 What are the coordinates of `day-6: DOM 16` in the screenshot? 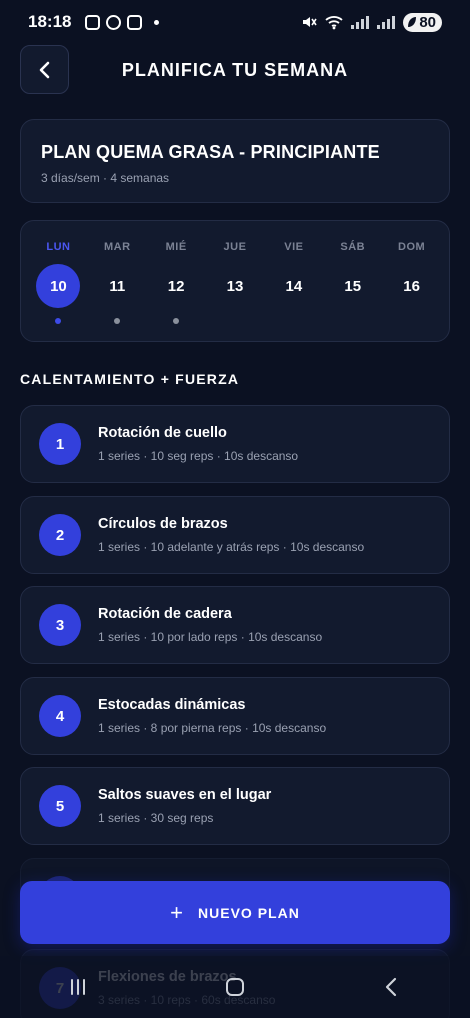 It's located at (411, 281).